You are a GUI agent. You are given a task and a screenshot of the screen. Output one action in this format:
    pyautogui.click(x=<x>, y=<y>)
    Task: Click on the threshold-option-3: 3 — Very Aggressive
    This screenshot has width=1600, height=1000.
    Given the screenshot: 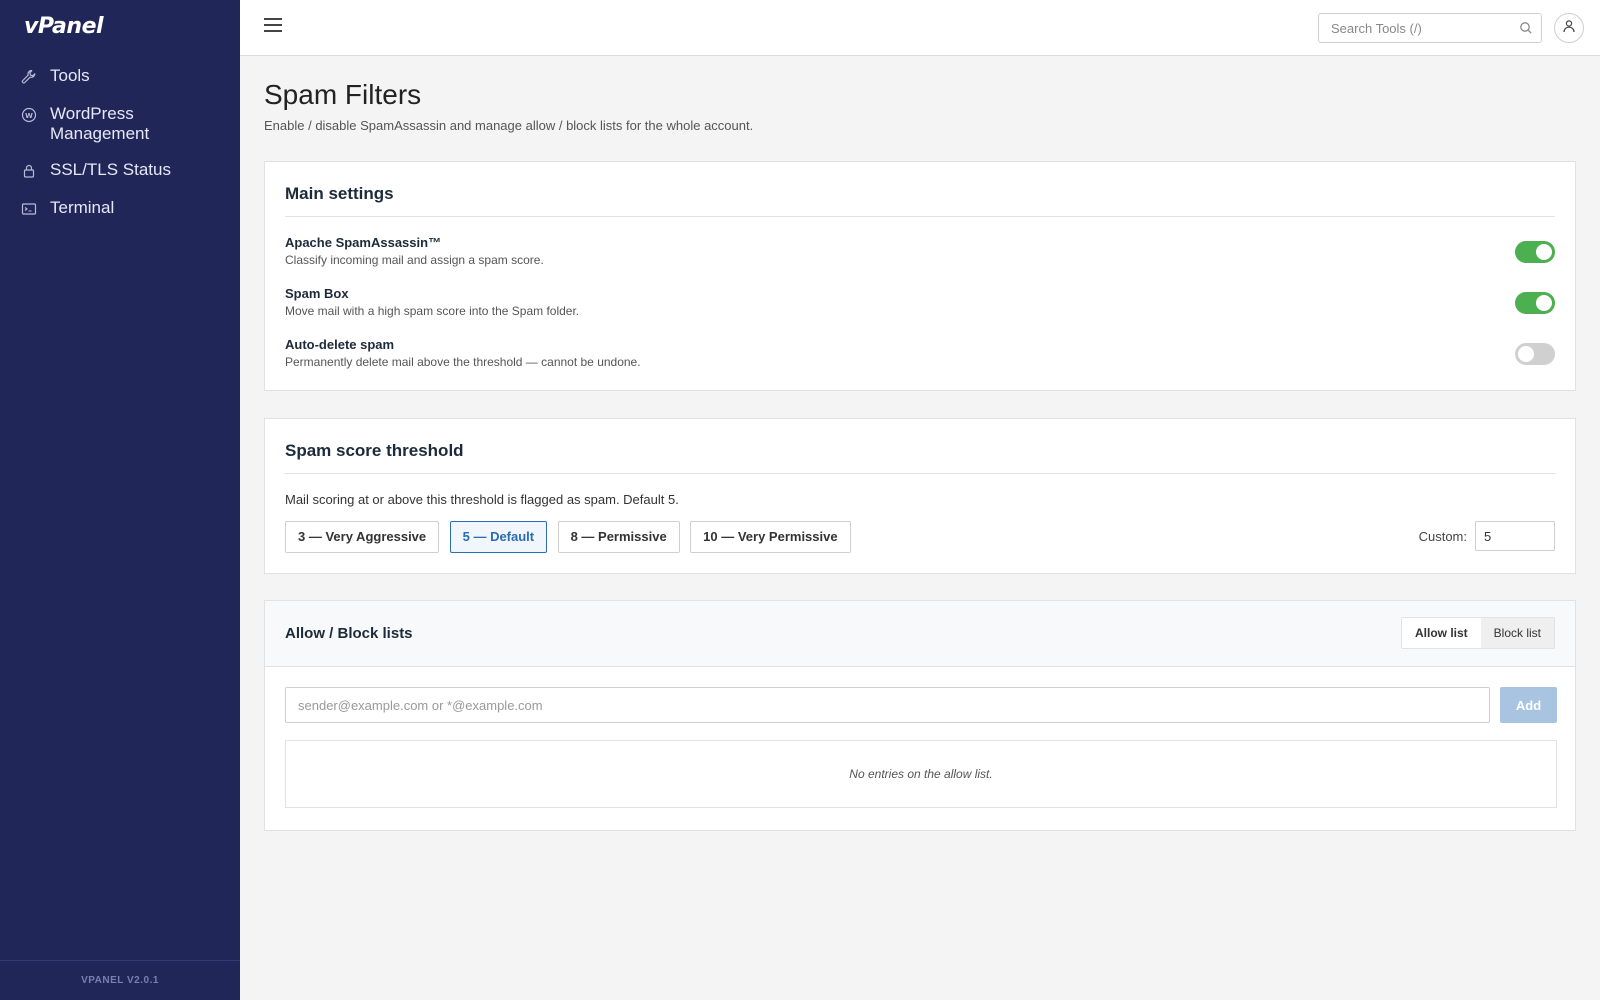 What is the action you would take?
    pyautogui.click(x=362, y=537)
    